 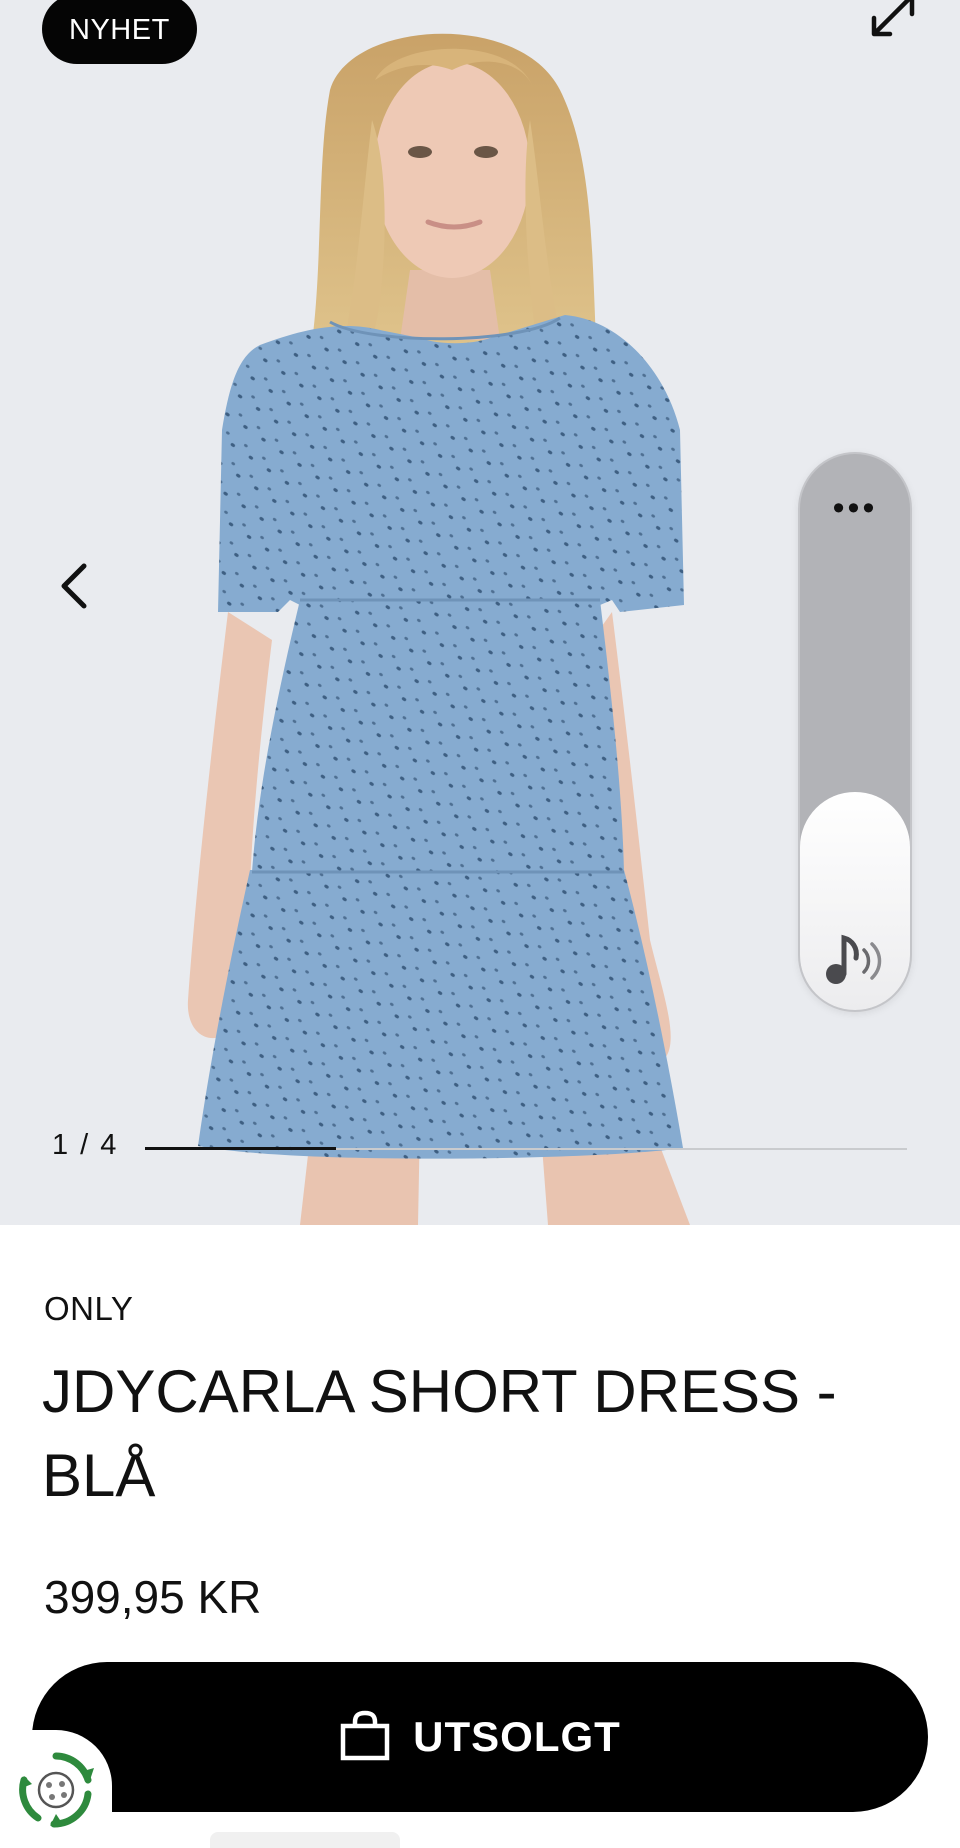 I want to click on image-counter: 1 / 4, so click(x=85, y=1145).